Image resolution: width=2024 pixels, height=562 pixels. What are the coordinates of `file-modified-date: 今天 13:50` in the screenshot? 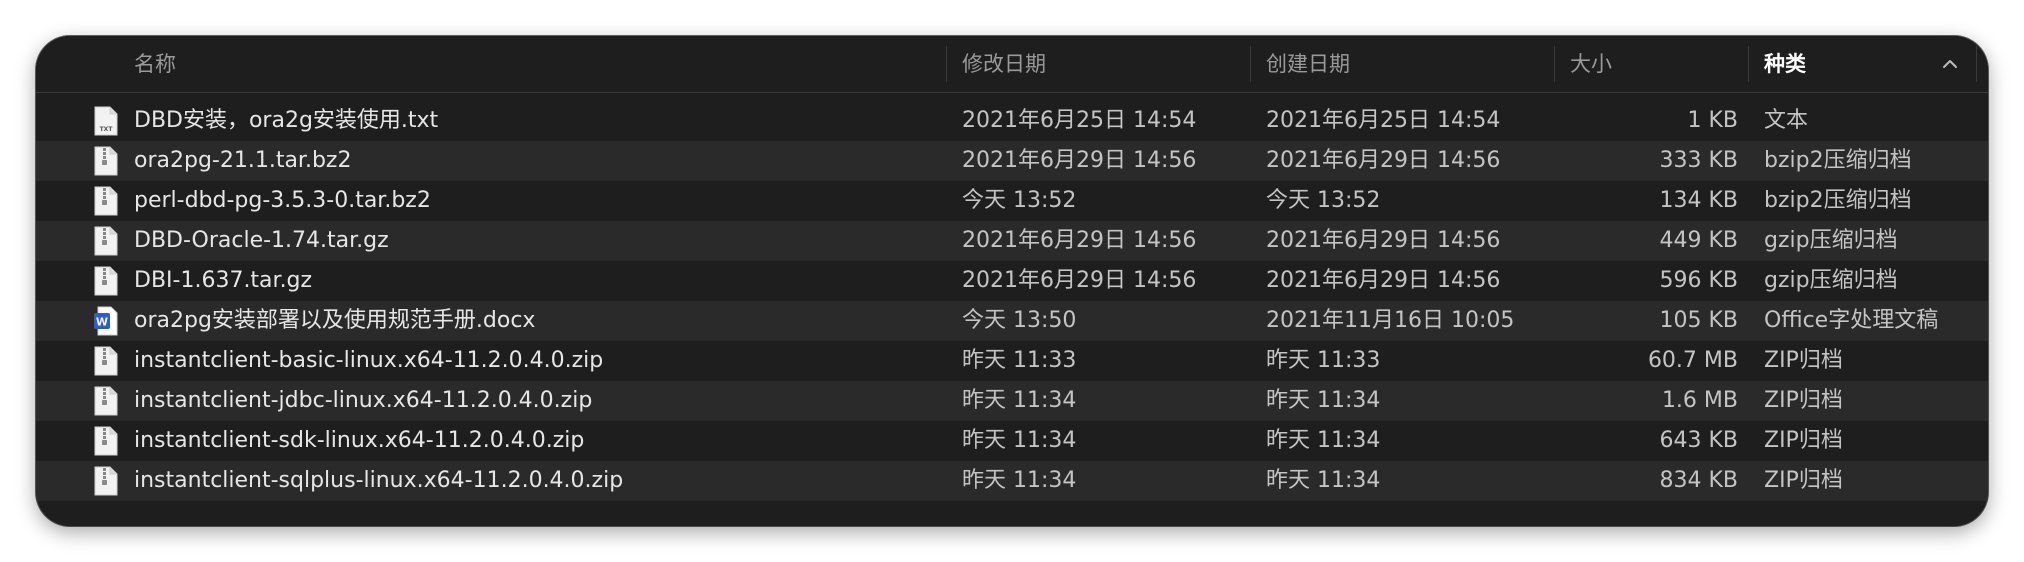 It's located at (1019, 320).